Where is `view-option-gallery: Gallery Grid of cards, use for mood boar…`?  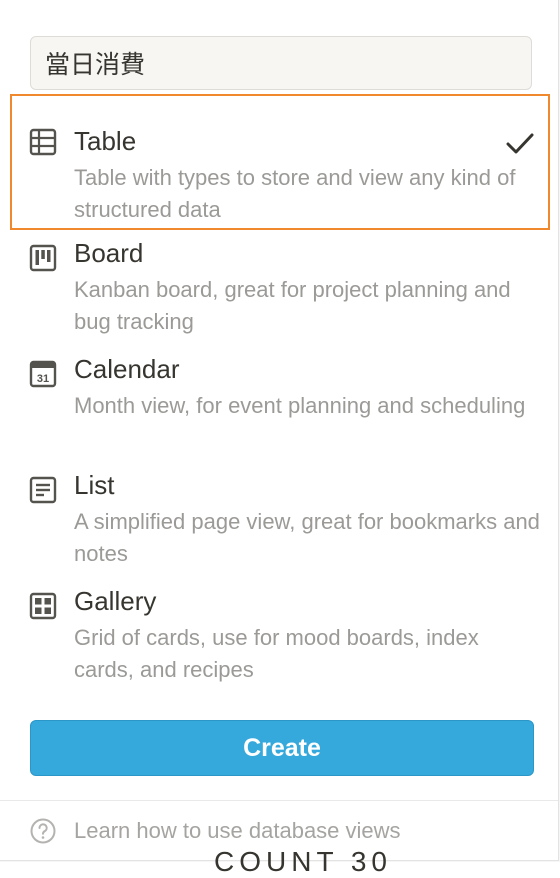 view-option-gallery: Gallery Grid of cards, use for mood boar… is located at coordinates (280, 621).